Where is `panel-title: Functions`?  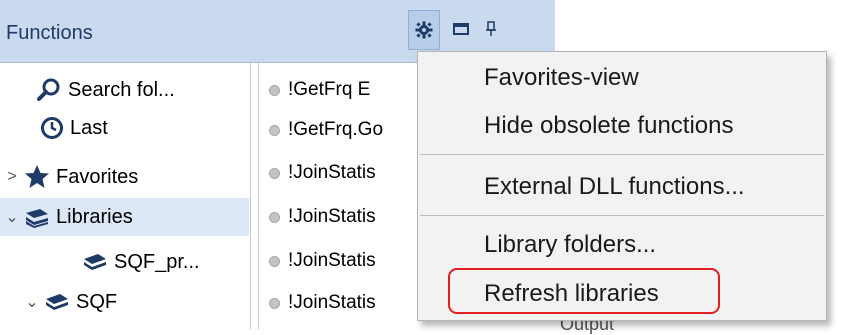
panel-title: Functions is located at coordinates (49, 33).